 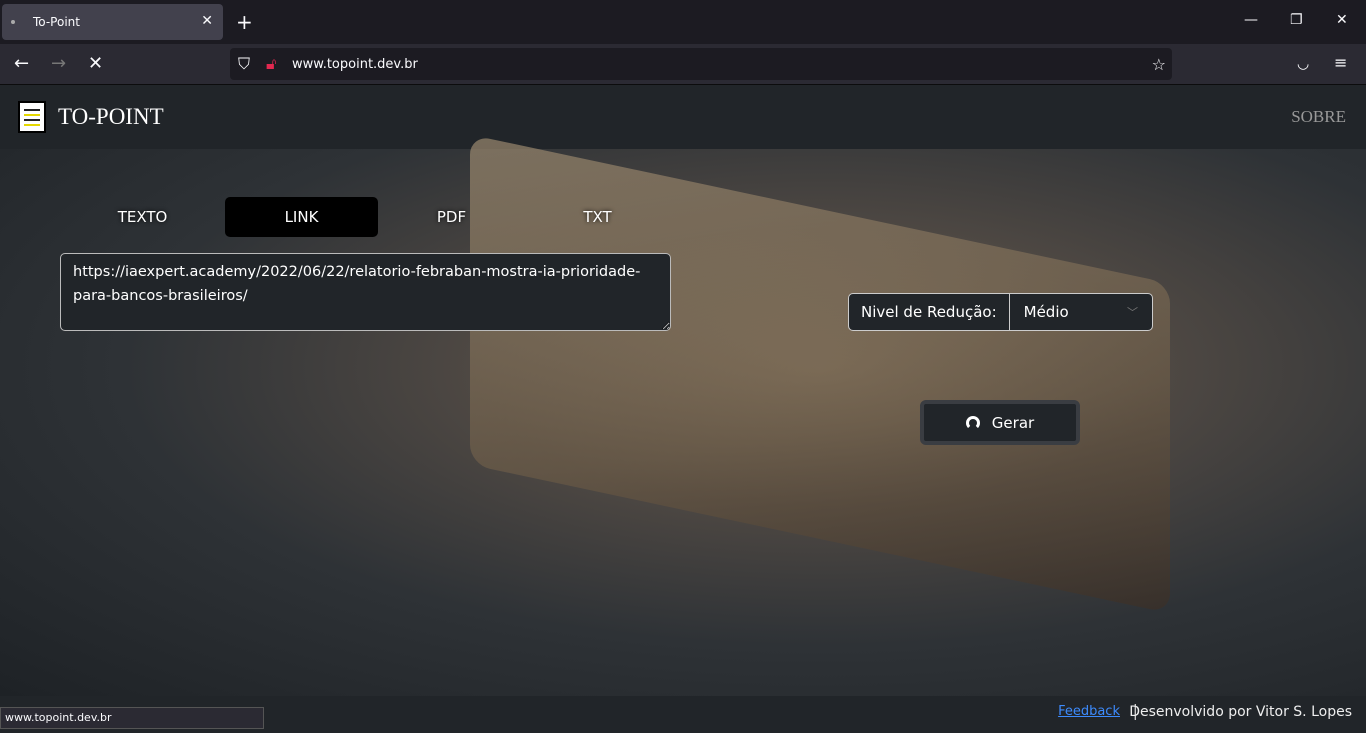 What do you see at coordinates (32, 117) in the screenshot?
I see `document-logo-icon` at bounding box center [32, 117].